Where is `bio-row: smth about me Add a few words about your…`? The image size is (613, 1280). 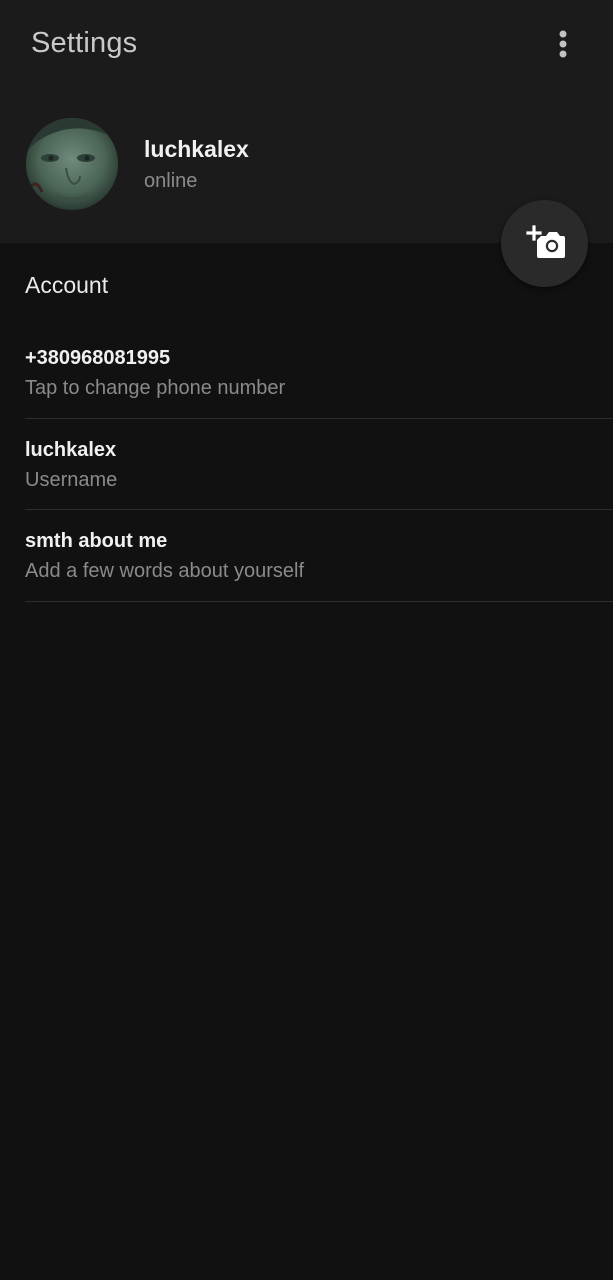
bio-row: smth about me Add a few words about your… is located at coordinates (319, 556).